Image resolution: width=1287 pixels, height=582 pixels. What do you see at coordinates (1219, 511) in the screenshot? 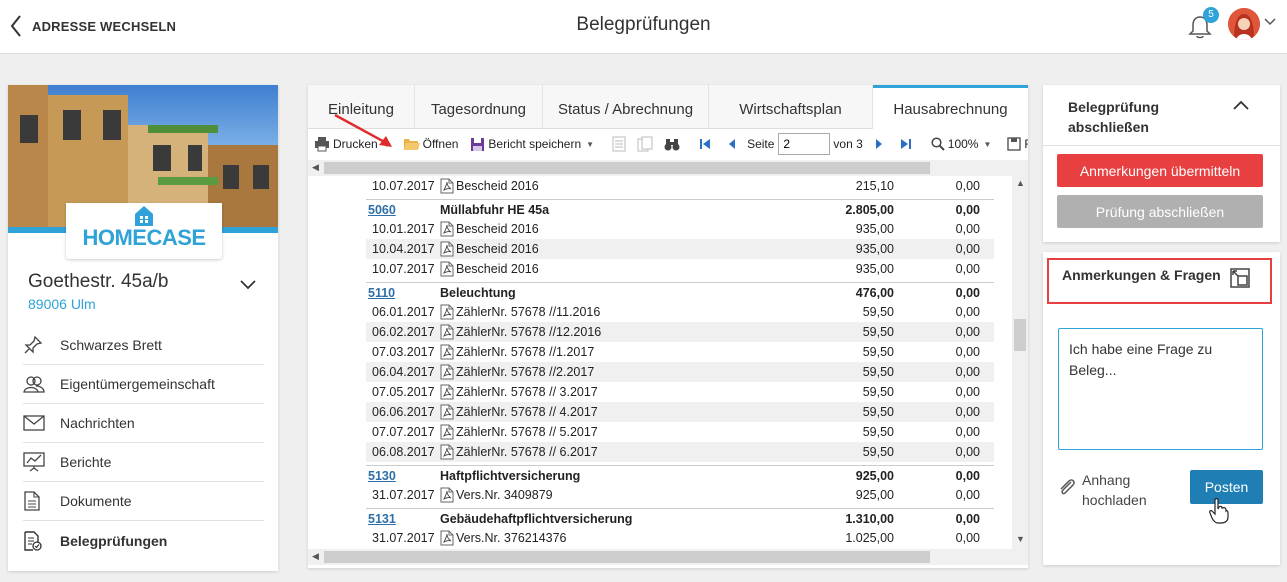
I see `hand-cursor-icon` at bounding box center [1219, 511].